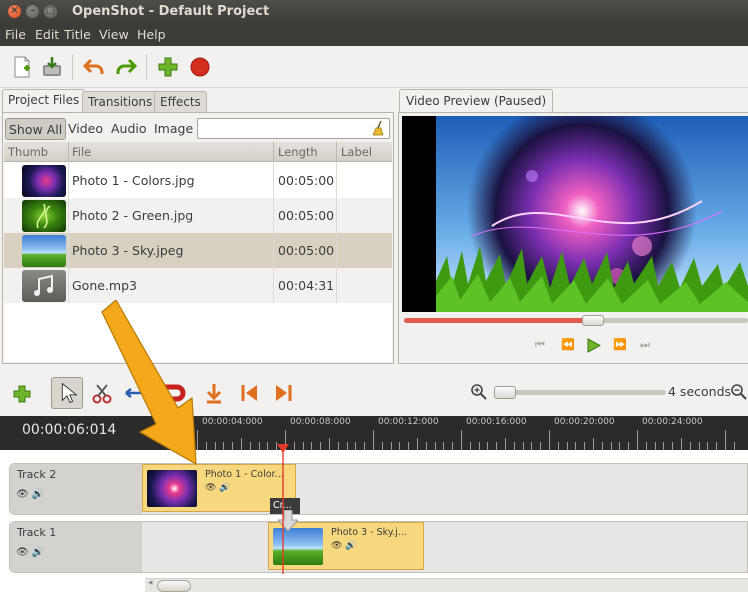 The image size is (748, 599). Describe the element at coordinates (284, 393) in the screenshot. I see `next-marker-icon` at that location.